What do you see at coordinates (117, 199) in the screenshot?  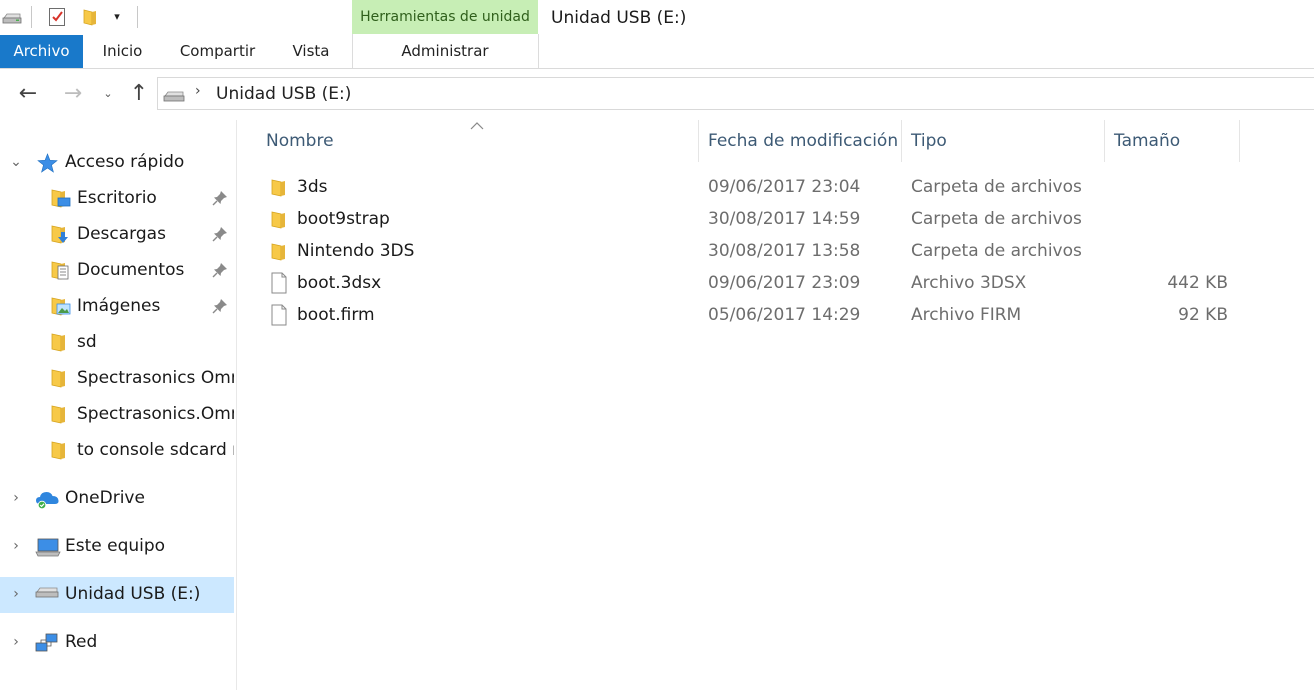 I see `nav-quick-access-item: Escritorio` at bounding box center [117, 199].